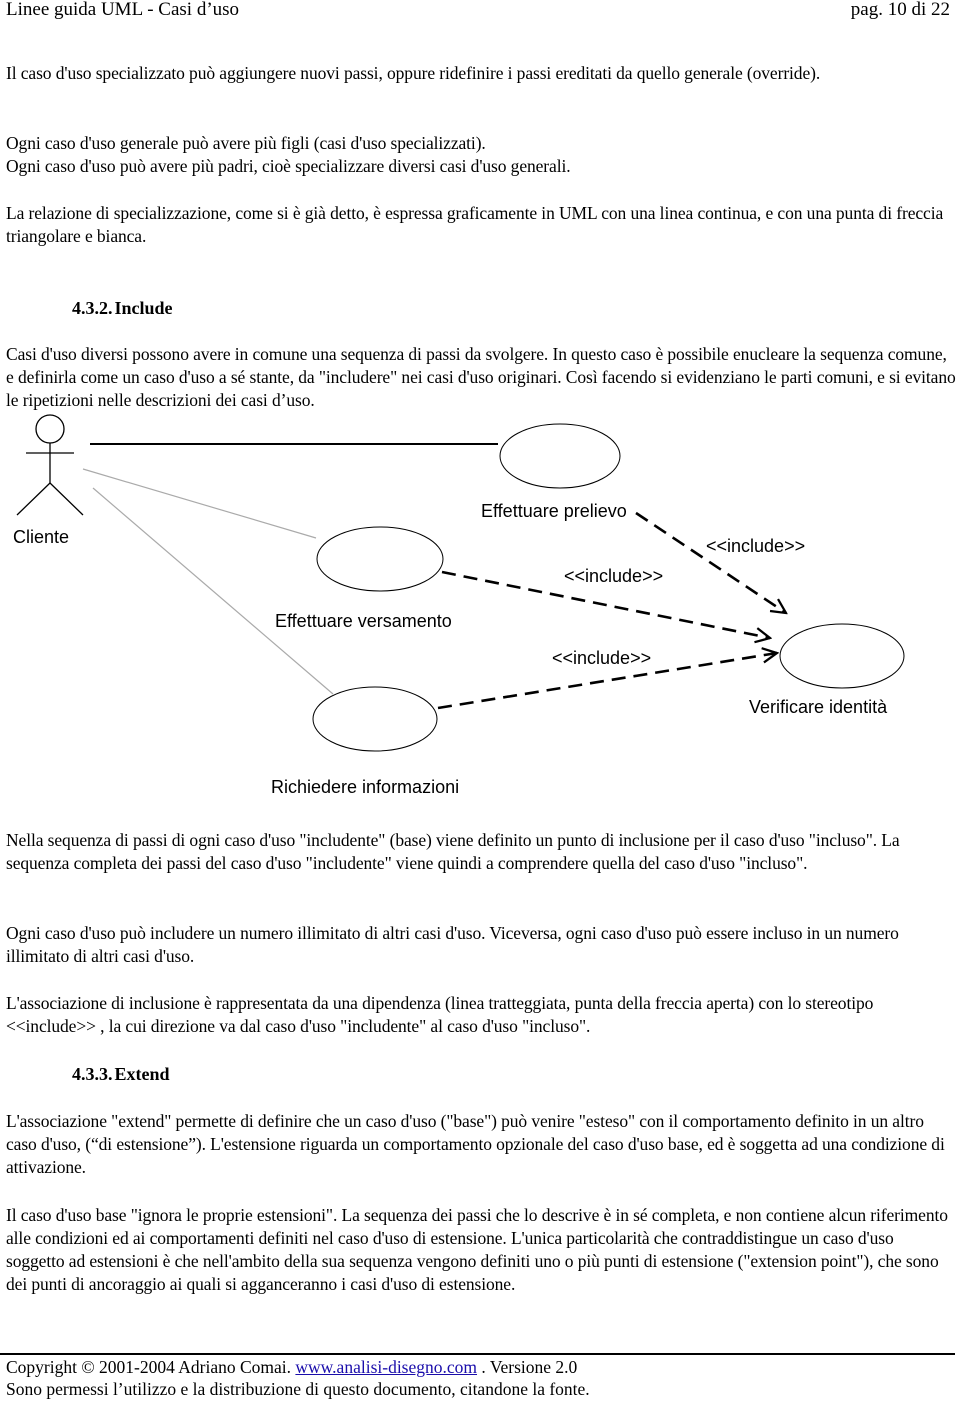 The height and width of the screenshot is (1403, 960). Describe the element at coordinates (477, 1354) in the screenshot. I see `footer-divider` at that location.